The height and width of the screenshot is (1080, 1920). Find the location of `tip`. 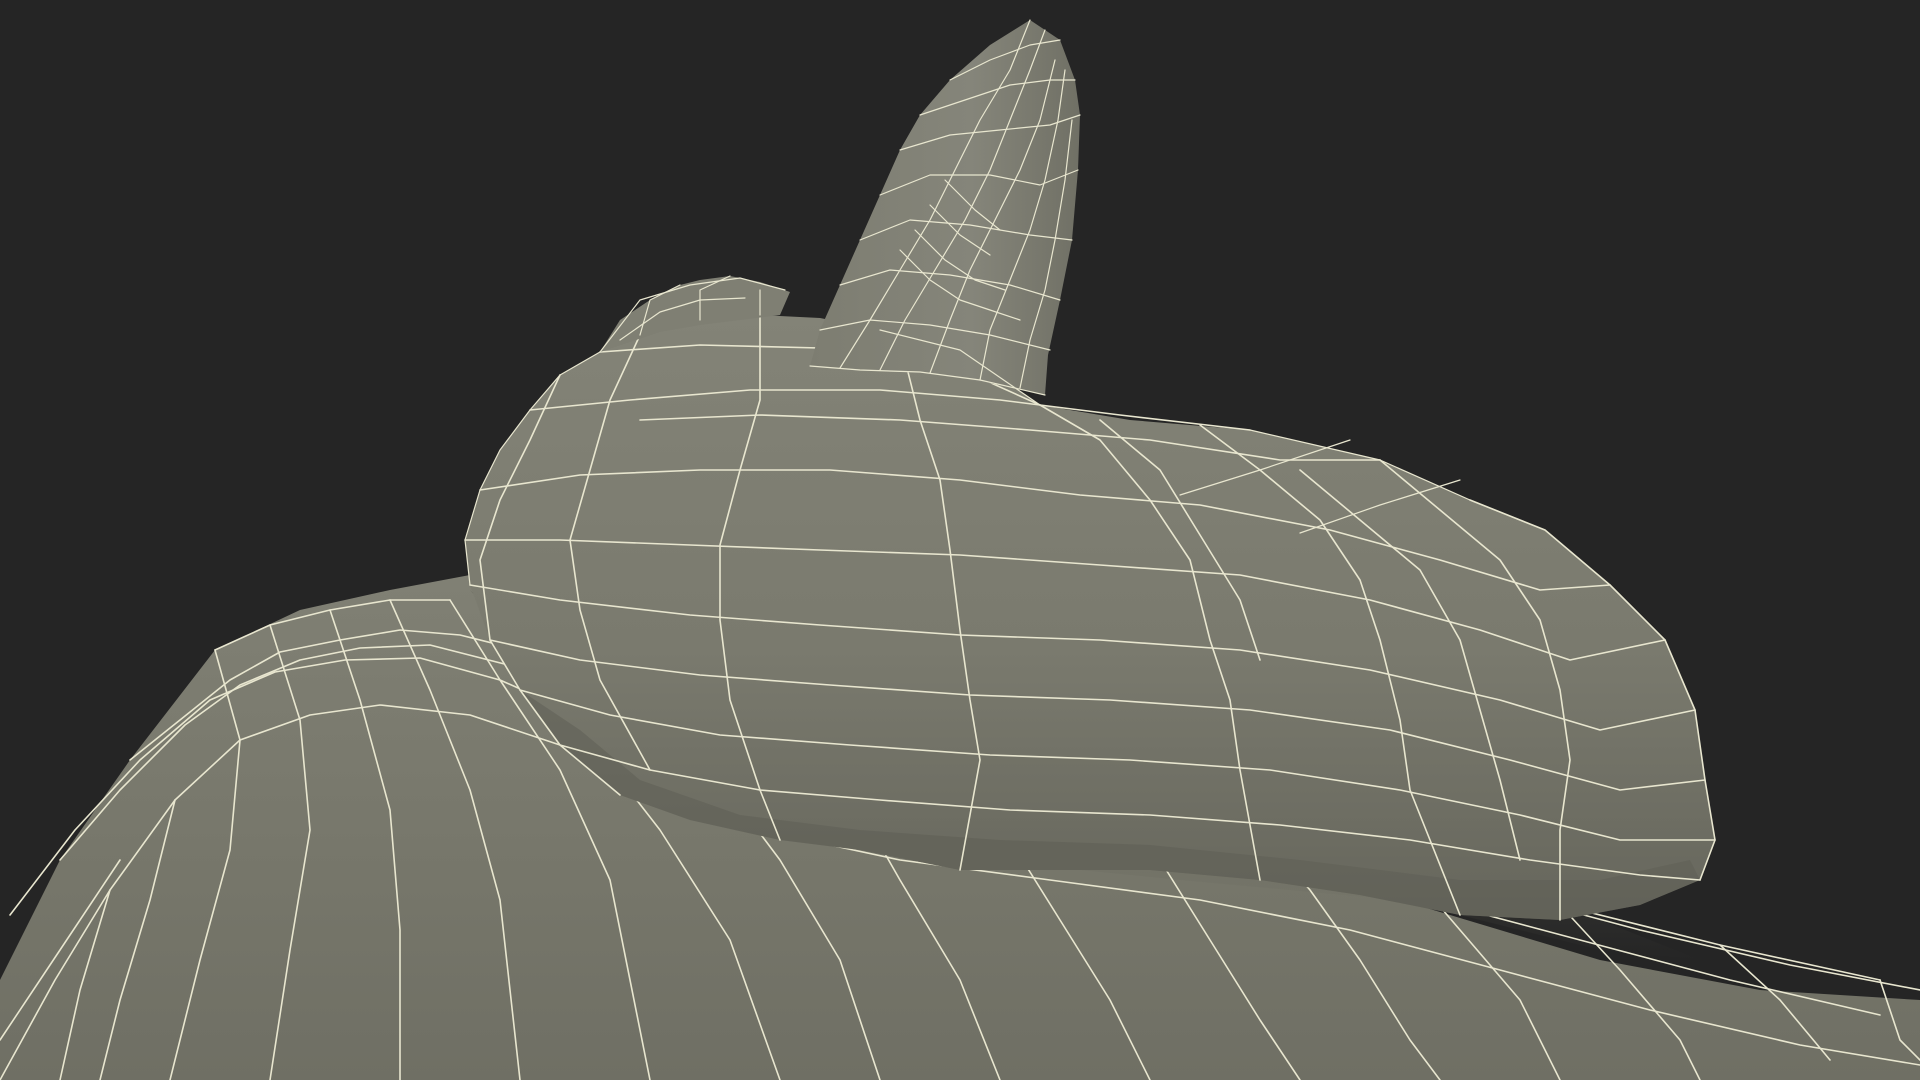

tip is located at coordinates (945, 207).